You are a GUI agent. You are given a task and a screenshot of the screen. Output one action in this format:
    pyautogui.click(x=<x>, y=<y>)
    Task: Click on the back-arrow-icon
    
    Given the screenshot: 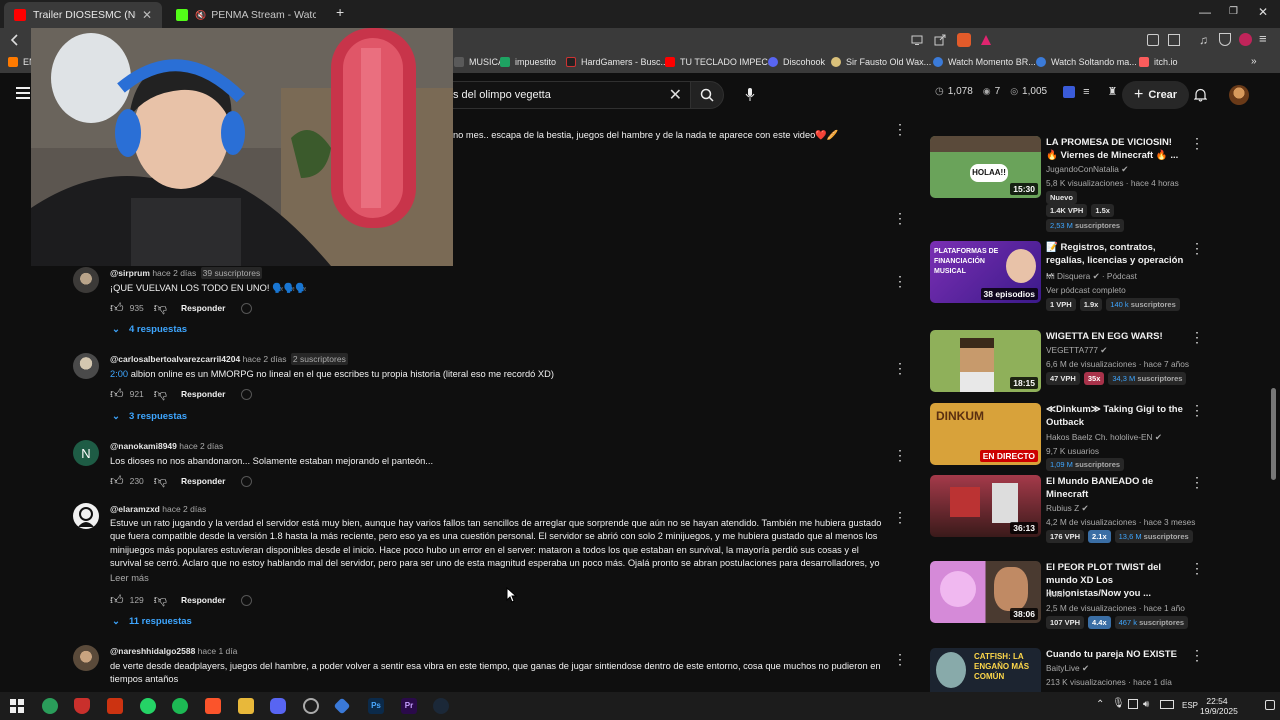 What is the action you would take?
    pyautogui.click(x=15, y=40)
    